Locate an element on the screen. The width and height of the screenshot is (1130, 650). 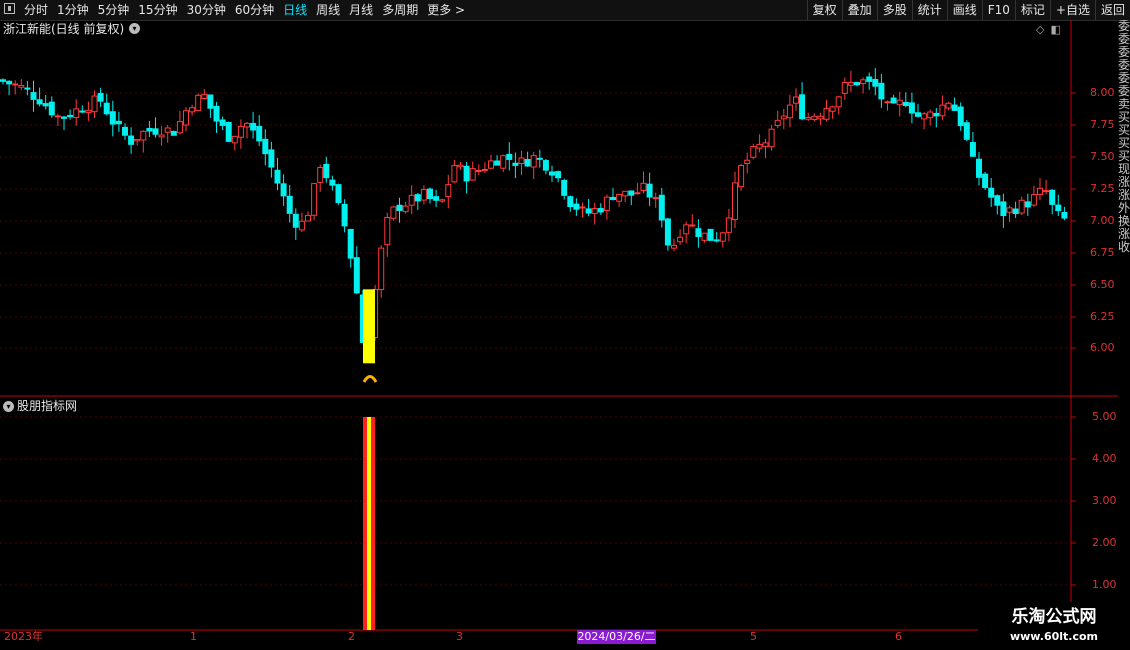
indicator-bar-core is located at coordinates (369, 523).